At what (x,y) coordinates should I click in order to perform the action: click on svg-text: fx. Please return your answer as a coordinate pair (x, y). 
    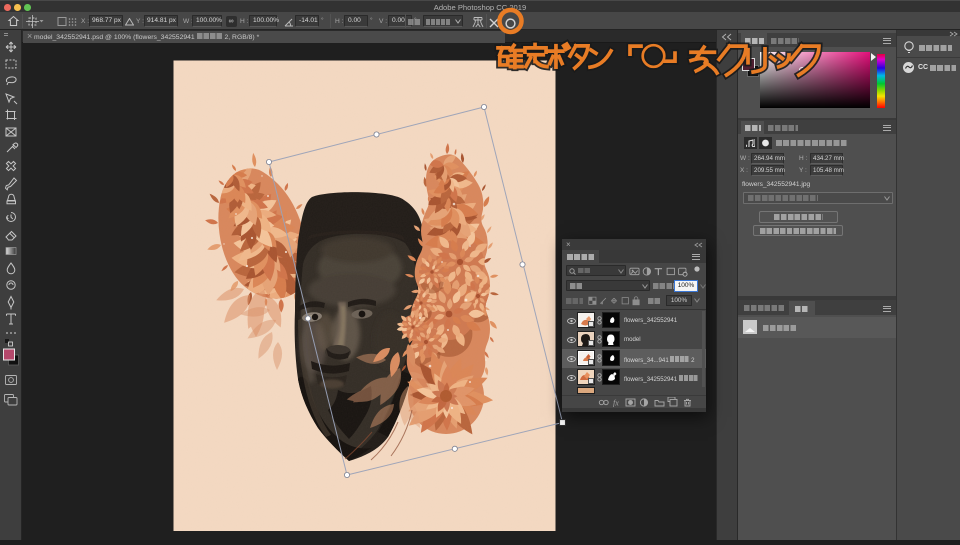
    Looking at the image, I should click on (616, 403).